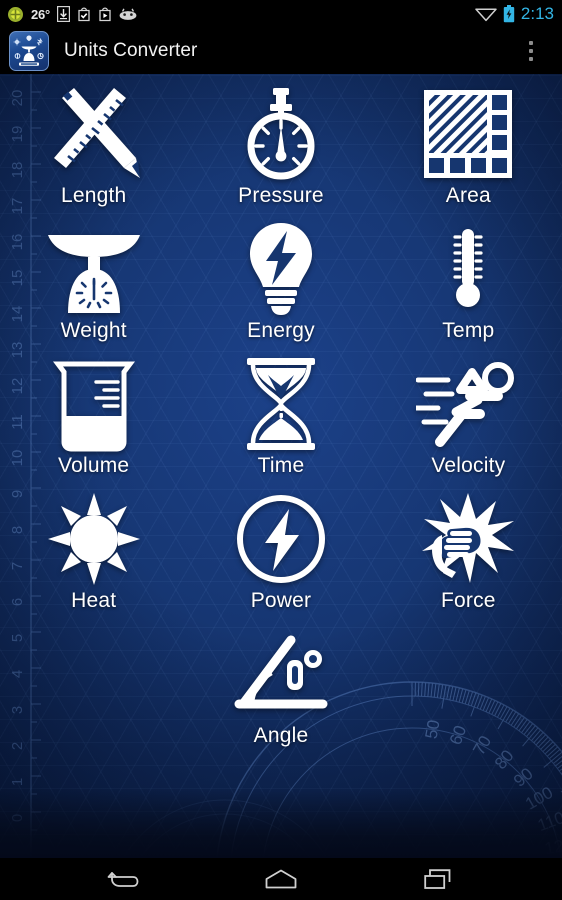 Image resolution: width=562 pixels, height=900 pixels. Describe the element at coordinates (468, 600) in the screenshot. I see `grid-item-label: Force` at that location.